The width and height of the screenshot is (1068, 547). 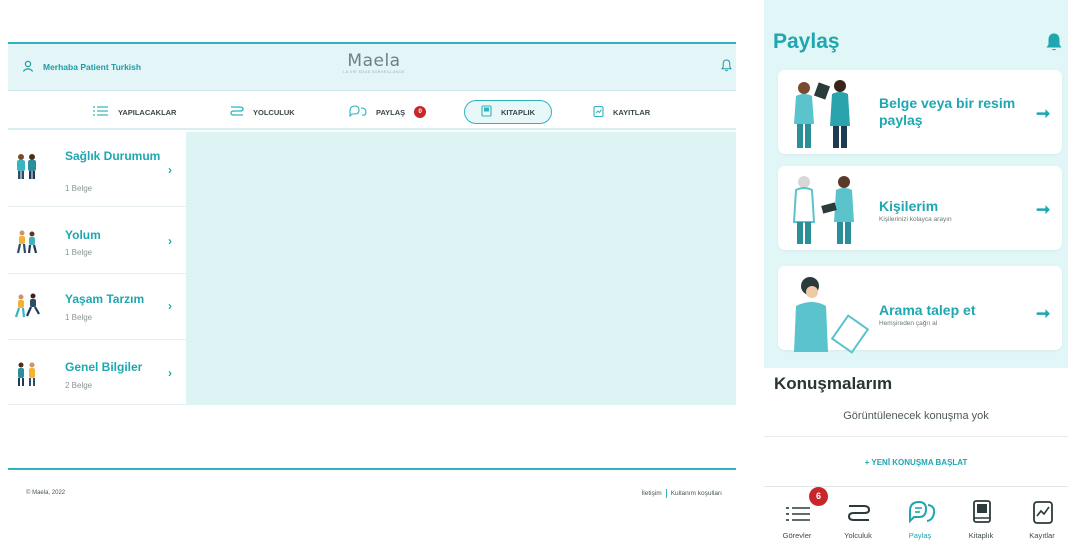 I want to click on new-conversation-button: + YENİ KONUŞMA BAŞLAT, so click(x=916, y=462).